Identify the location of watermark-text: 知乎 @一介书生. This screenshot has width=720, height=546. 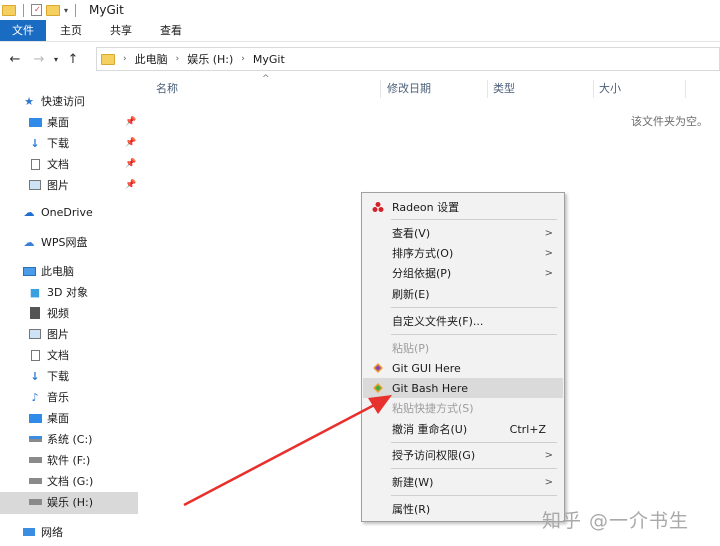
(616, 521).